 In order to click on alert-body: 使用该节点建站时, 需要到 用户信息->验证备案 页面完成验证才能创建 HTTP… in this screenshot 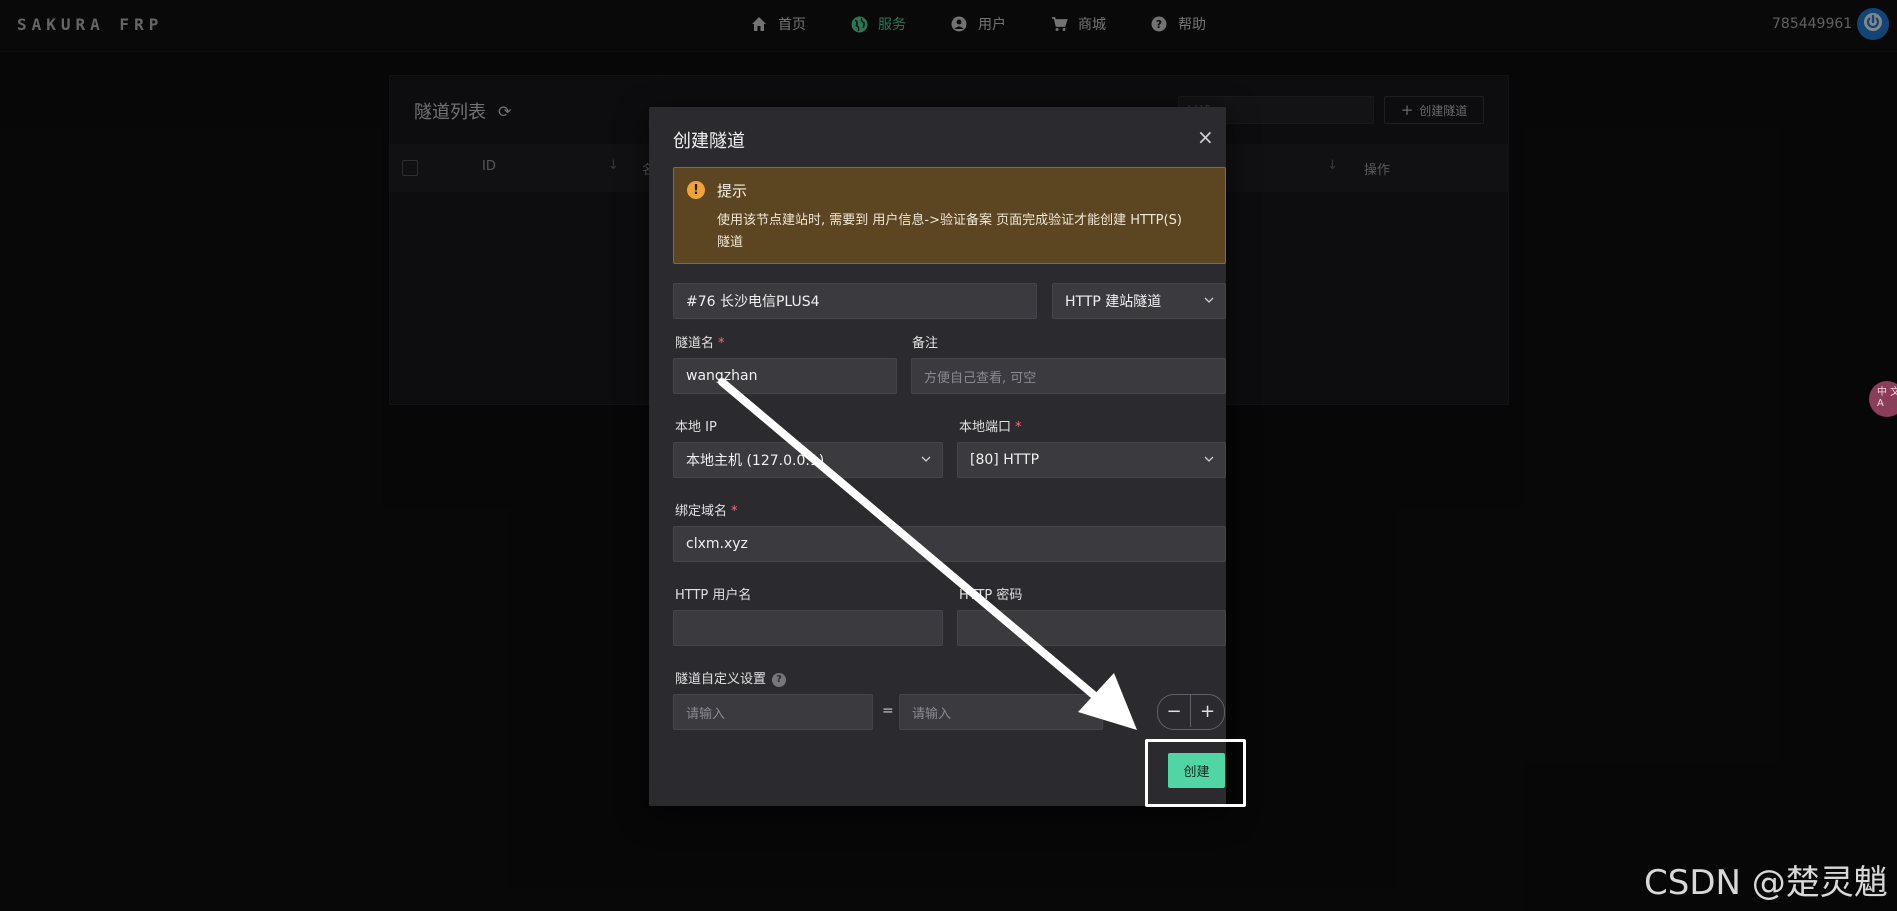, I will do `click(949, 231)`.